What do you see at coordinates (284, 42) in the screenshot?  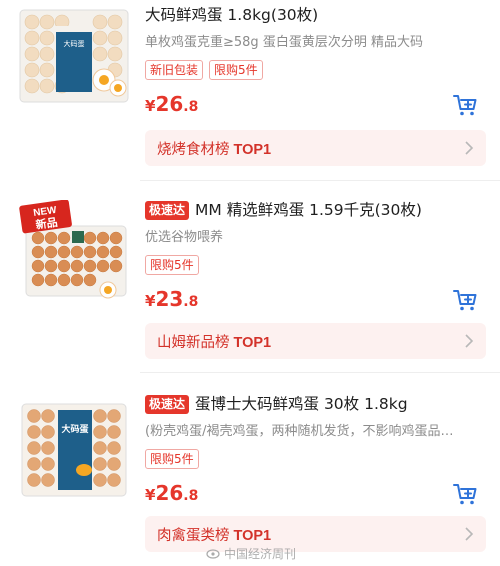 I see `product-subtitle: 单枚鸡蛋克重≥58g 蛋白蛋黄层次分明 精品大码` at bounding box center [284, 42].